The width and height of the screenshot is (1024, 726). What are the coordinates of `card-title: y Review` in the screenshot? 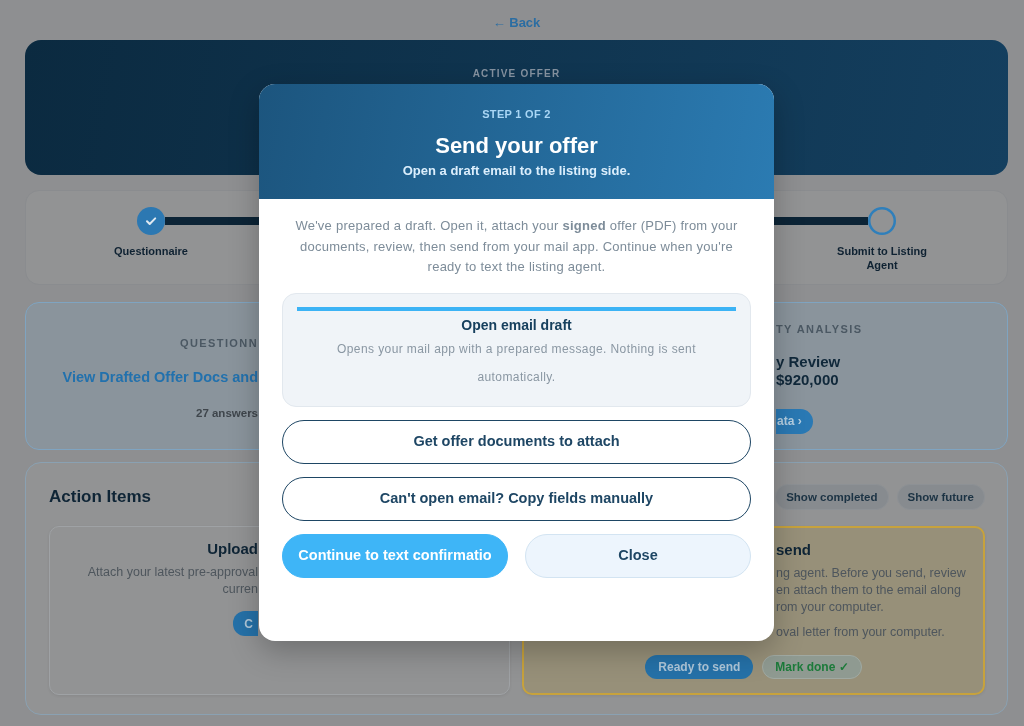 It's located at (809, 362).